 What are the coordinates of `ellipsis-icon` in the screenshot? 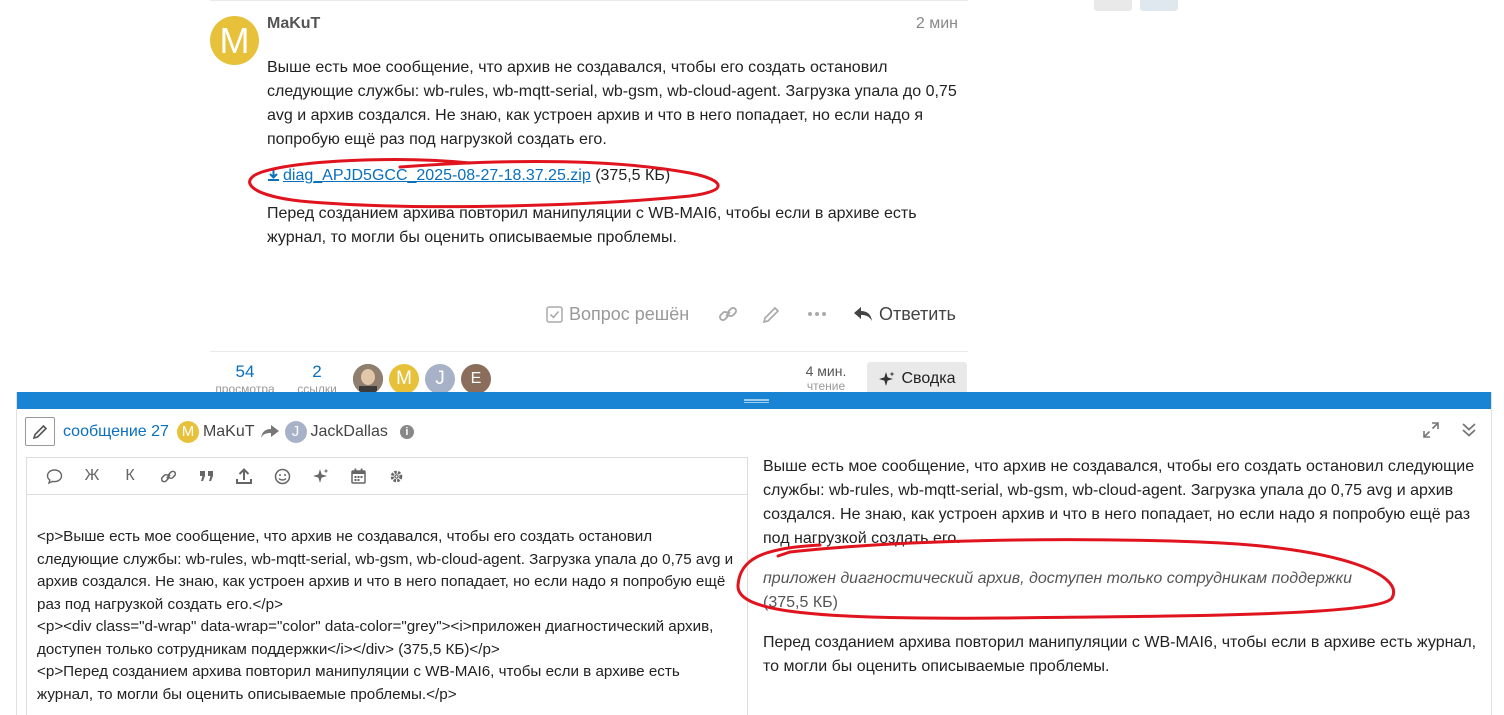 It's located at (817, 314).